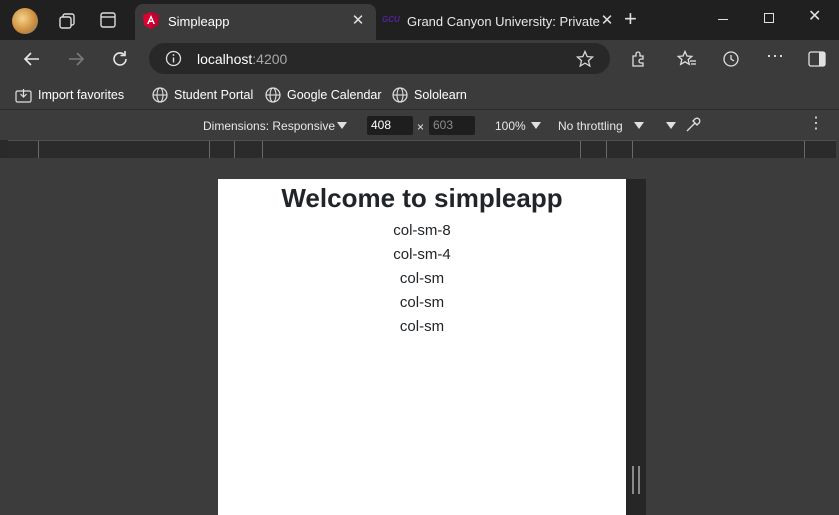 This screenshot has height=515, width=839. I want to click on resize-grip-icon, so click(636, 480).